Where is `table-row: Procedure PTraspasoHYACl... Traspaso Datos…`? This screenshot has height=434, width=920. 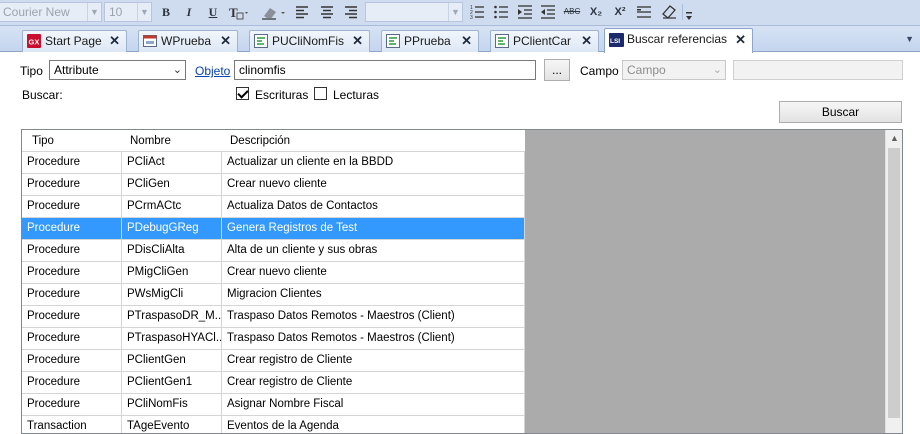 table-row: Procedure PTraspasoHYACl... Traspaso Datos… is located at coordinates (273, 339).